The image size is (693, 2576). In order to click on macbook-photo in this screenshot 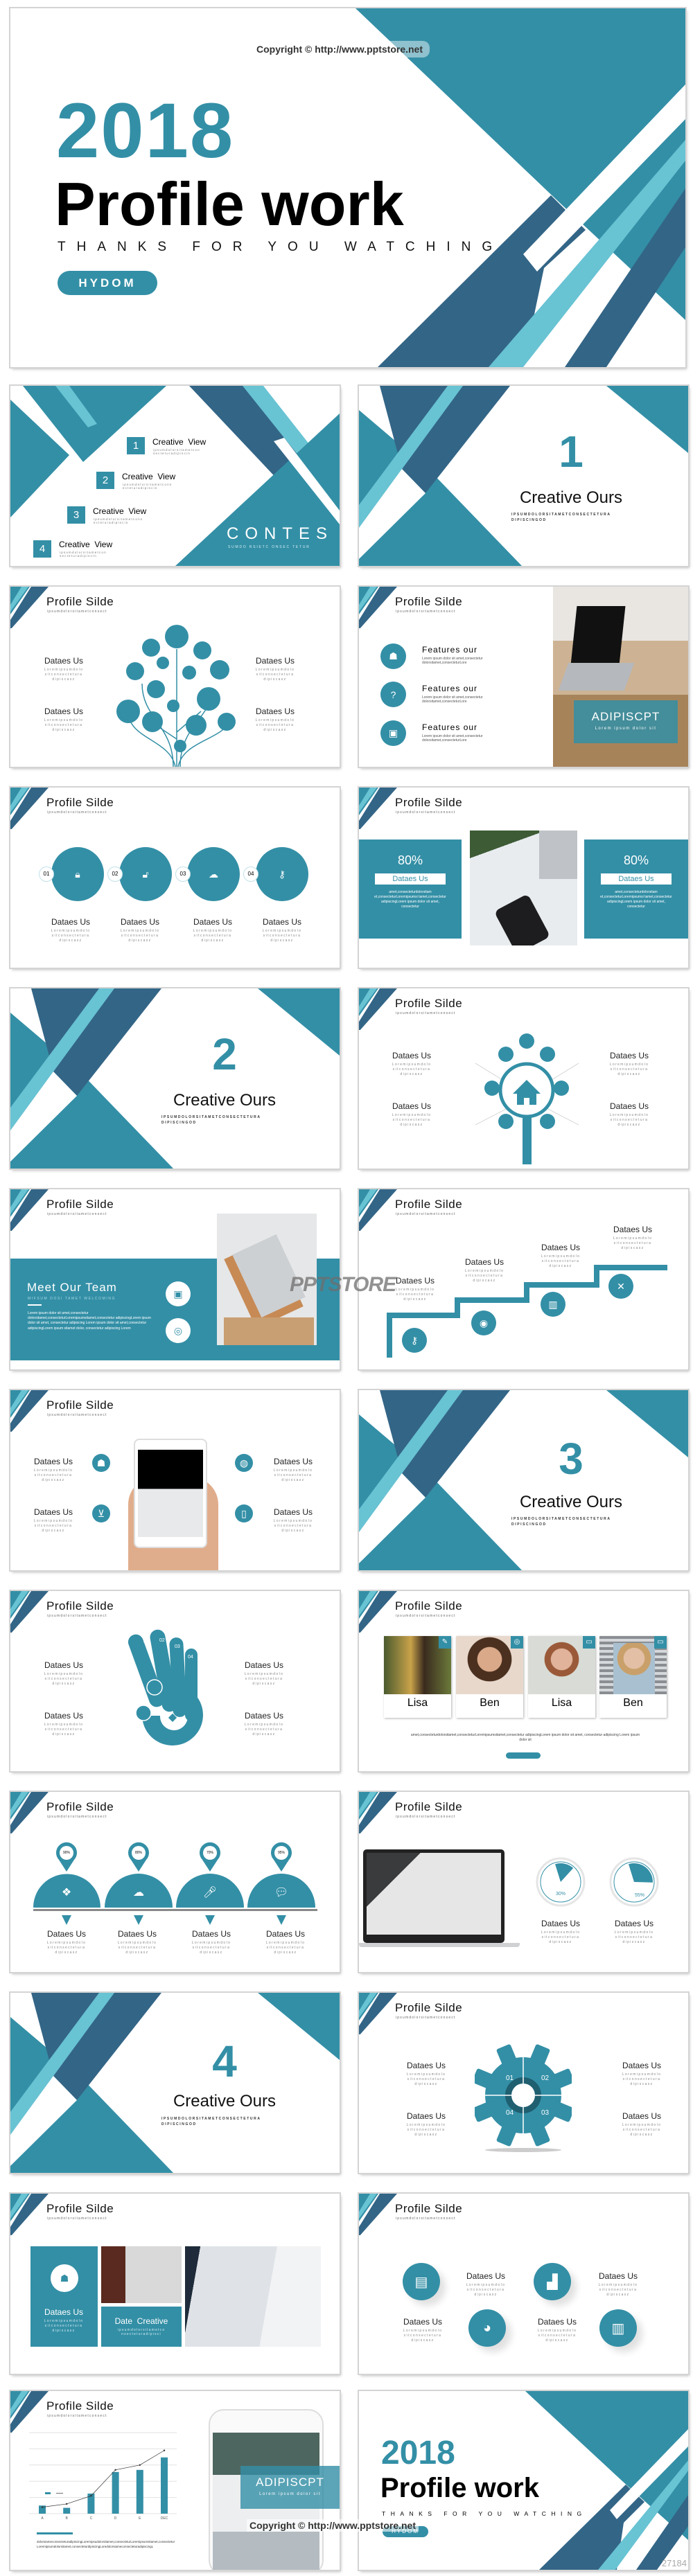, I will do `click(253, 2296)`.